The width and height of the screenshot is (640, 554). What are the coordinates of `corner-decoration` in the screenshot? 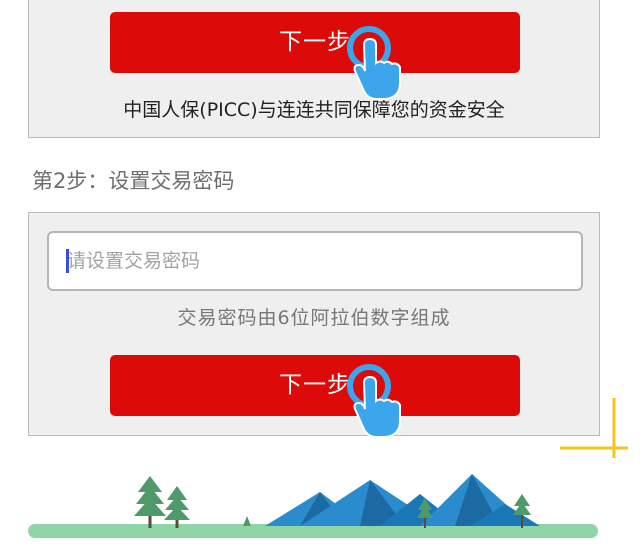 It's located at (594, 428).